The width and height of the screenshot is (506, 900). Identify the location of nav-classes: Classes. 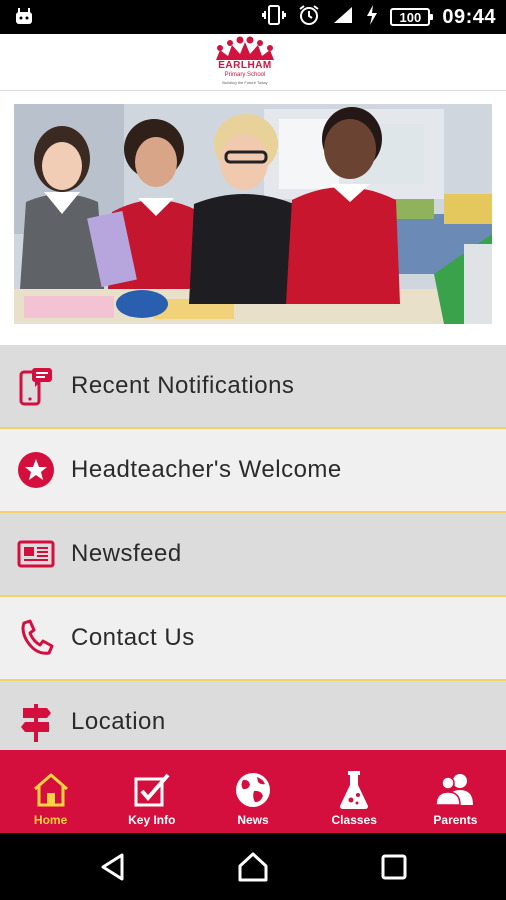
(354, 791).